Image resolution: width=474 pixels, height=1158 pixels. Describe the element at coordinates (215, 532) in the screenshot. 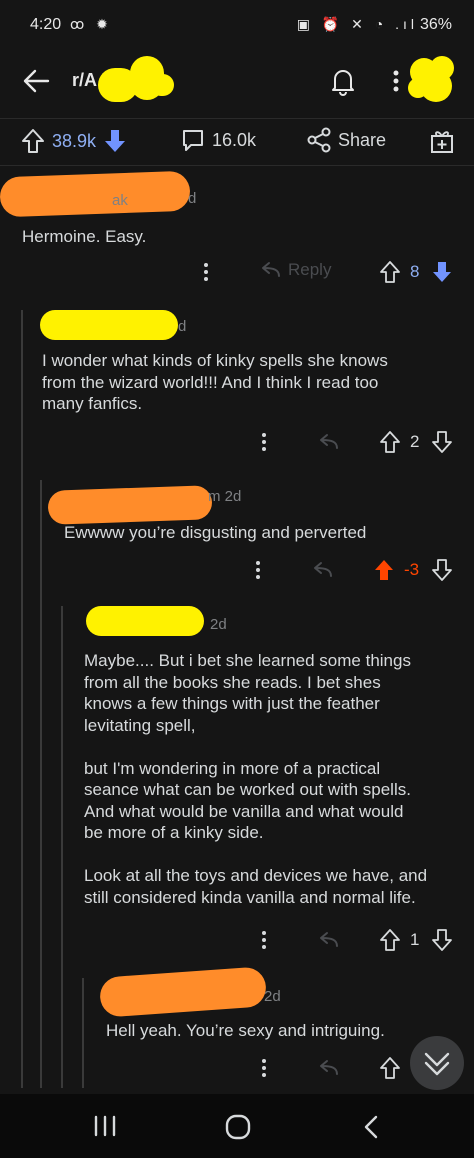

I see `comment-body: Ewwww you’re disgusting and perverted` at that location.